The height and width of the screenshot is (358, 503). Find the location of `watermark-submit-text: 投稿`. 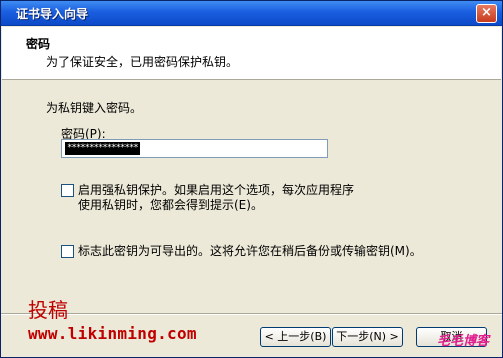

watermark-submit-text: 投稿 is located at coordinates (48, 310).